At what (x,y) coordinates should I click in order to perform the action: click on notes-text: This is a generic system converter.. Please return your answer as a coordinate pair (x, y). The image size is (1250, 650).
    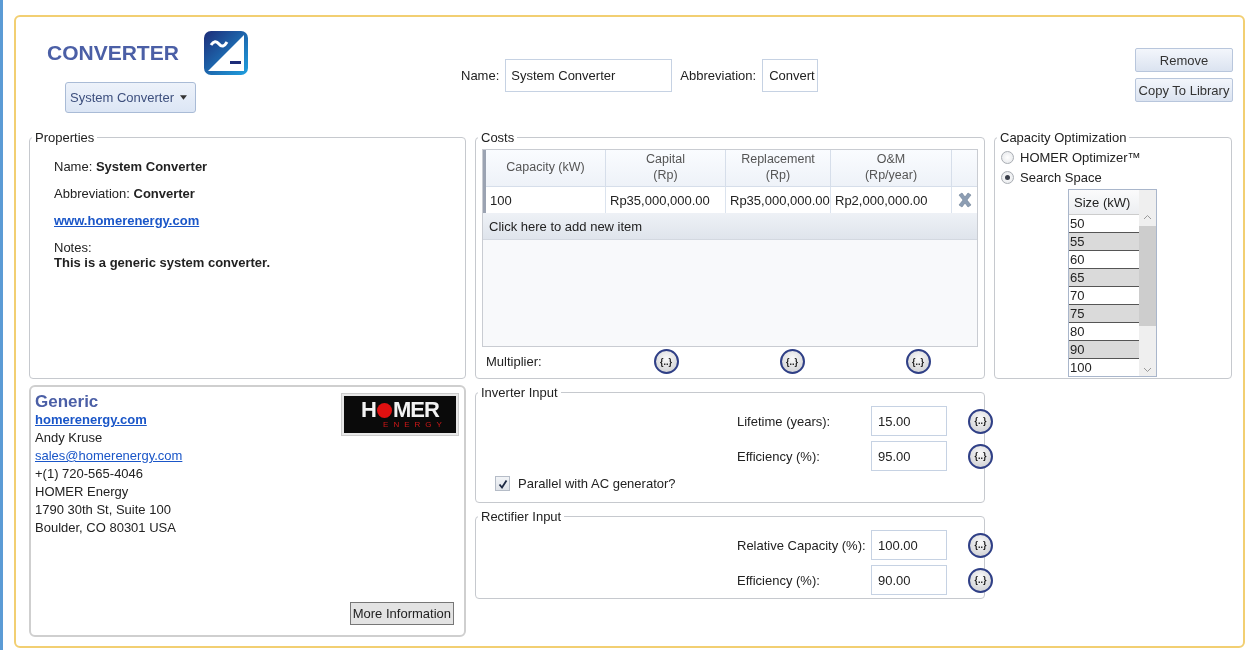
    Looking at the image, I should click on (163, 262).